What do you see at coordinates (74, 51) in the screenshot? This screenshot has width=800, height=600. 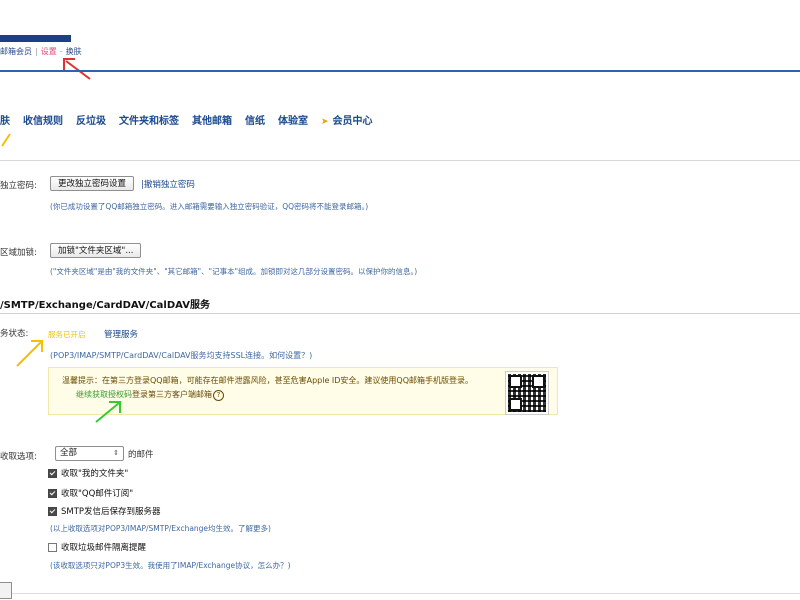 I see `skin-link: 换肤` at bounding box center [74, 51].